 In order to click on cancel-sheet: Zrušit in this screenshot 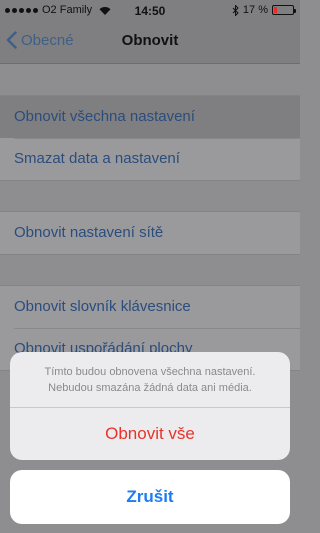, I will do `click(150, 497)`.